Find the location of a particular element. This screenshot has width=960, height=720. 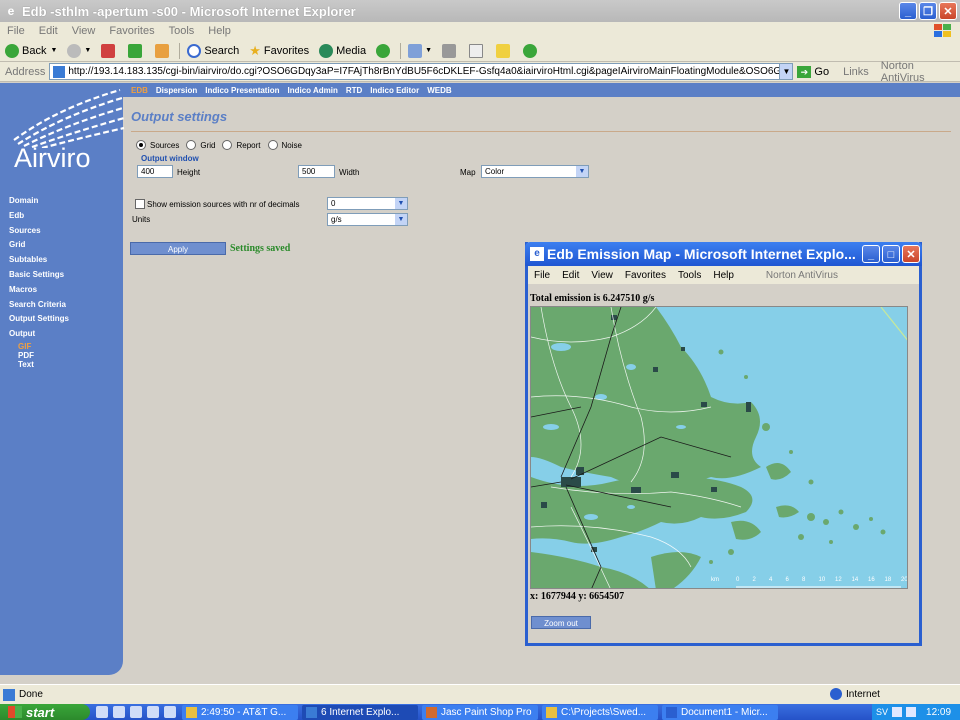

sidebar-item-search-criteria: Search Criteria is located at coordinates (39, 305).